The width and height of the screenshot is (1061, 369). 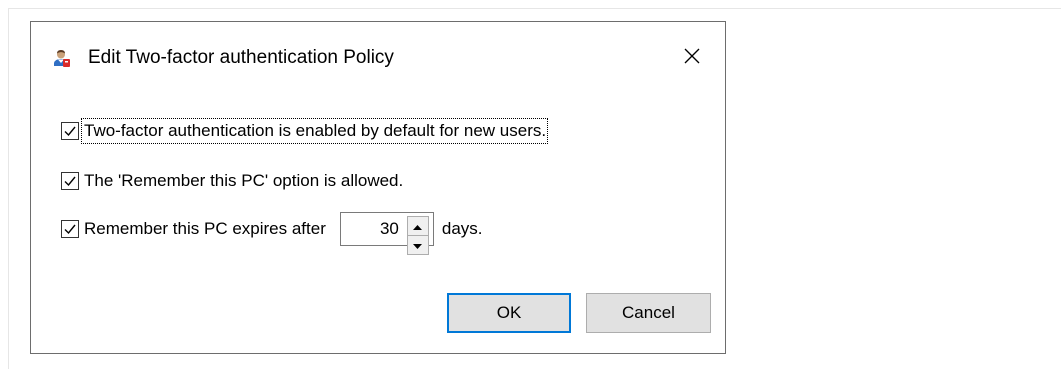 I want to click on stepper-buttons, so click(x=417, y=235).